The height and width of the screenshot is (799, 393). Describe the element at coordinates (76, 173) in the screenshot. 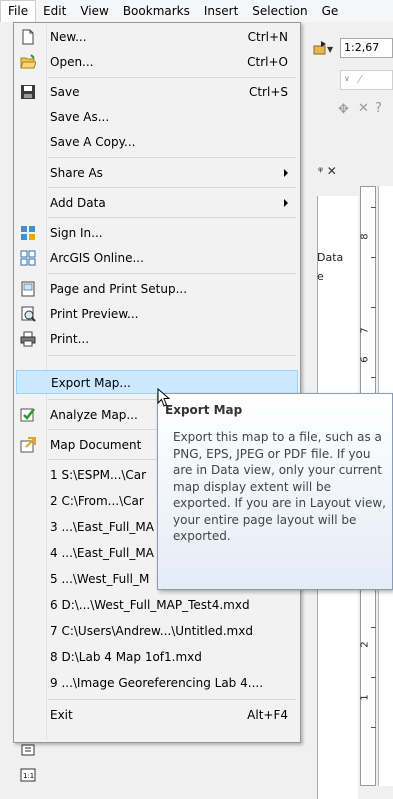

I see `menu-item-label: Share As` at that location.